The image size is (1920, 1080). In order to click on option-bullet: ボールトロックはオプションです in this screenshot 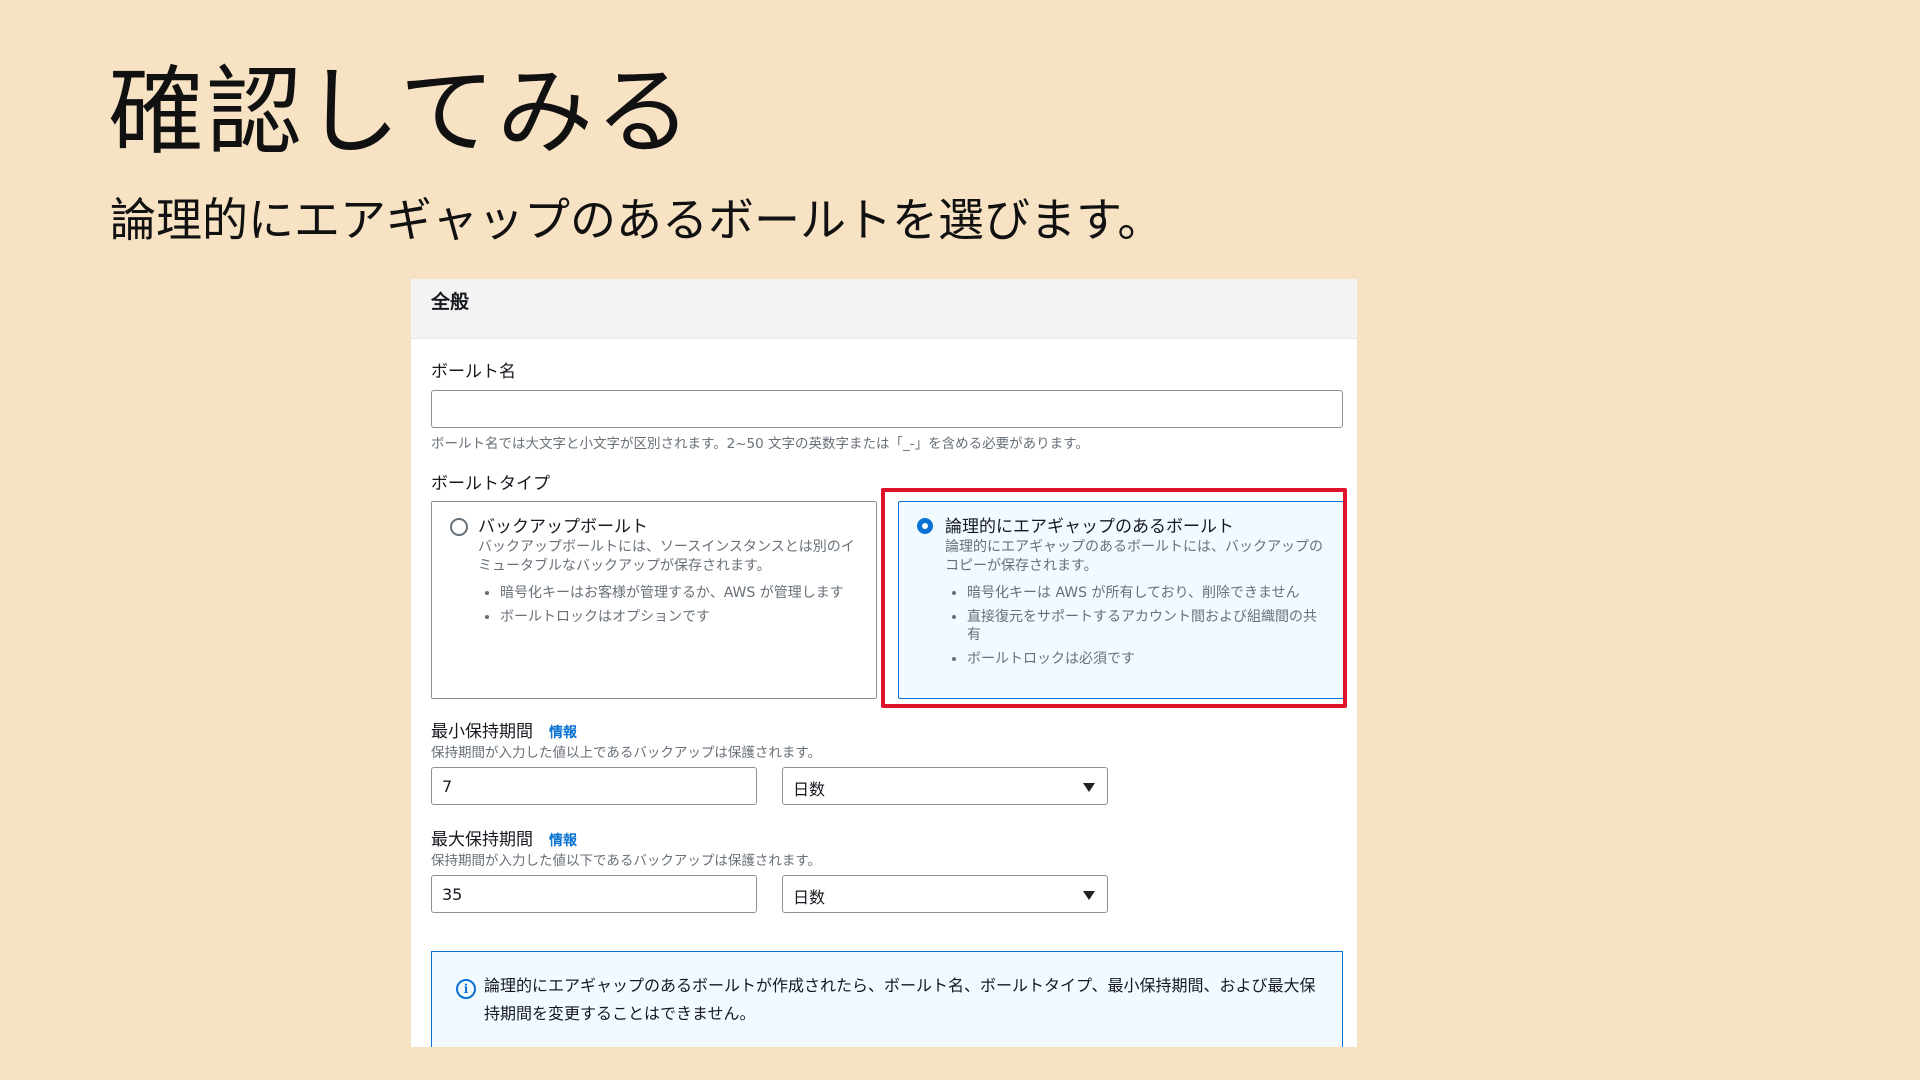, I will do `click(680, 617)`.